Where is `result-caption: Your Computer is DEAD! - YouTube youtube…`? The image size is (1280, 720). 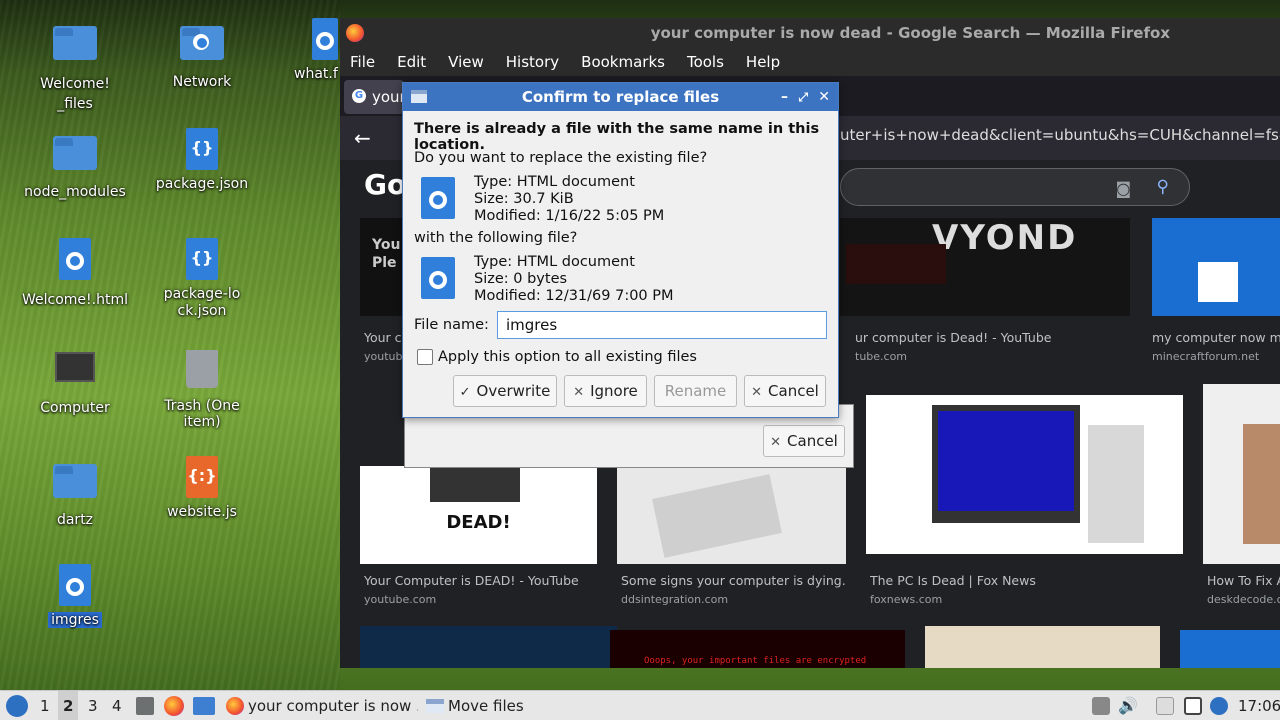 result-caption: Your Computer is DEAD! - YouTube youtube… is located at coordinates (479, 589).